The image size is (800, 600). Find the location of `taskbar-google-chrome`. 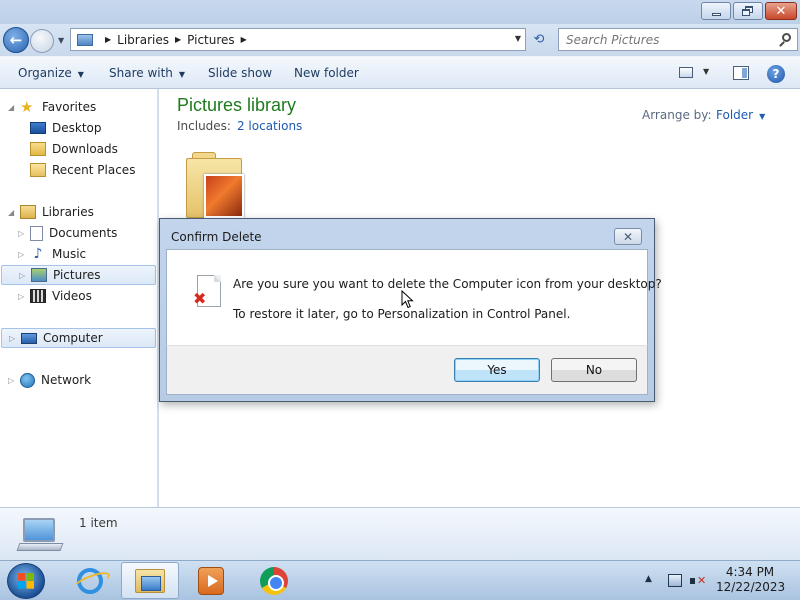

taskbar-google-chrome is located at coordinates (274, 580).